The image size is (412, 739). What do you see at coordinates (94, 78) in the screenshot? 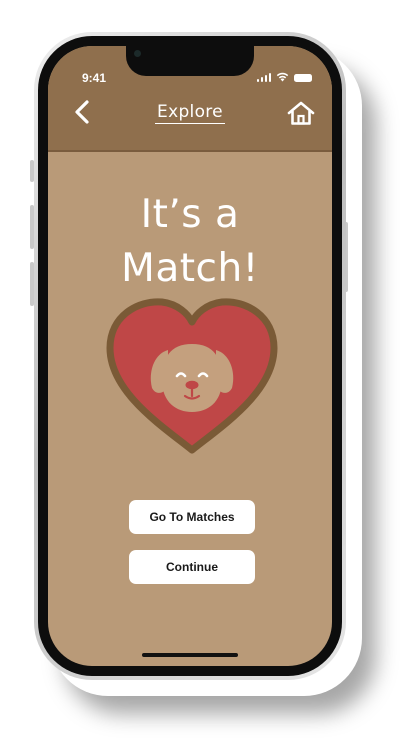
I see `status-time: 9:41` at bounding box center [94, 78].